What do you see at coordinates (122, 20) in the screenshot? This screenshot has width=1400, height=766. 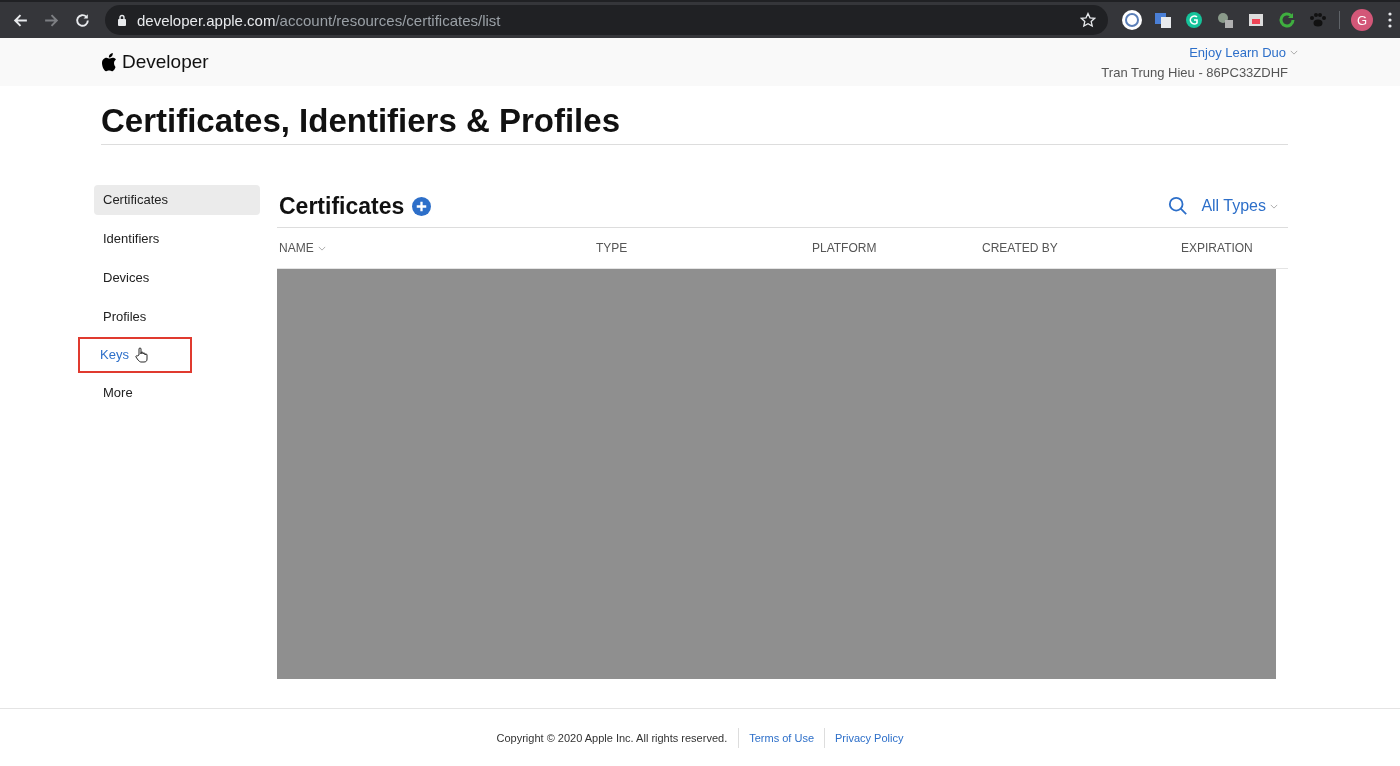 I see `lock-icon` at bounding box center [122, 20].